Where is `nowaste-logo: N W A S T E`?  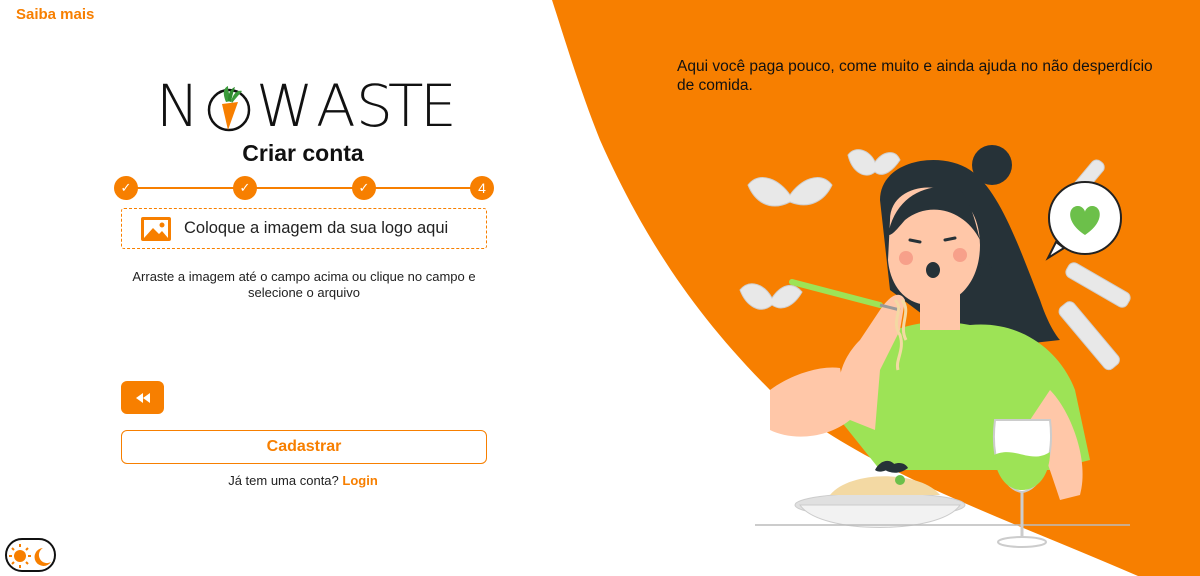 nowaste-logo: N W A S T E is located at coordinates (306, 106).